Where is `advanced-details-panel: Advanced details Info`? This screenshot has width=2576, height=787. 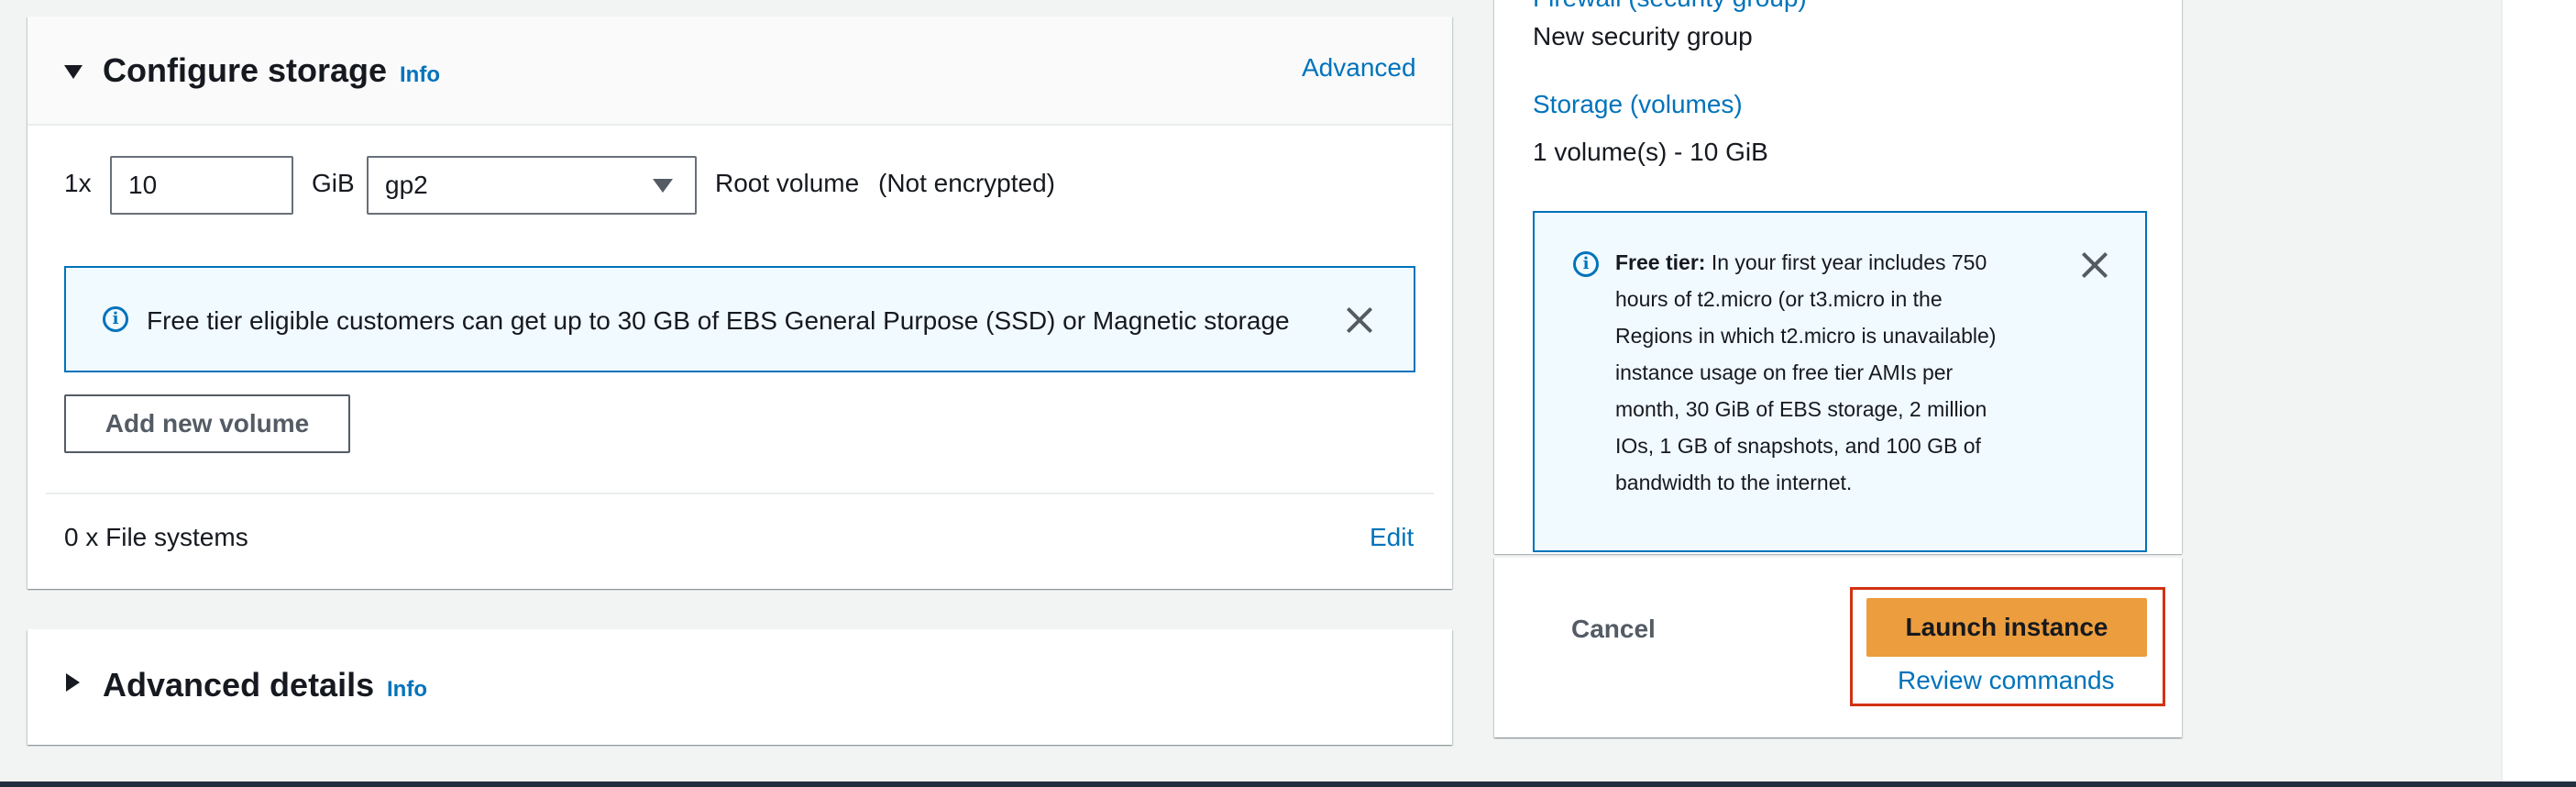
advanced-details-panel: Advanced details Info is located at coordinates (740, 687).